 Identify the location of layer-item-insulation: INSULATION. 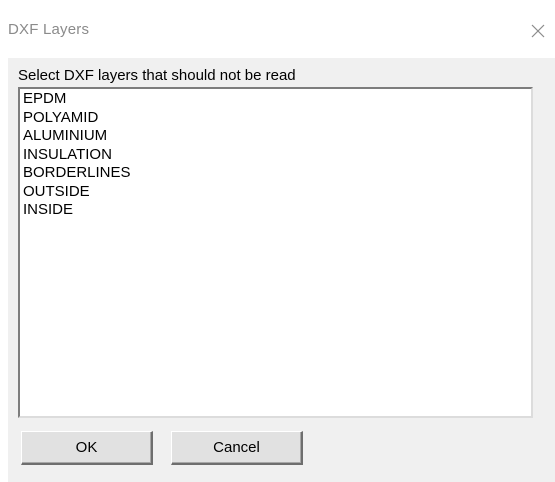
(277, 155).